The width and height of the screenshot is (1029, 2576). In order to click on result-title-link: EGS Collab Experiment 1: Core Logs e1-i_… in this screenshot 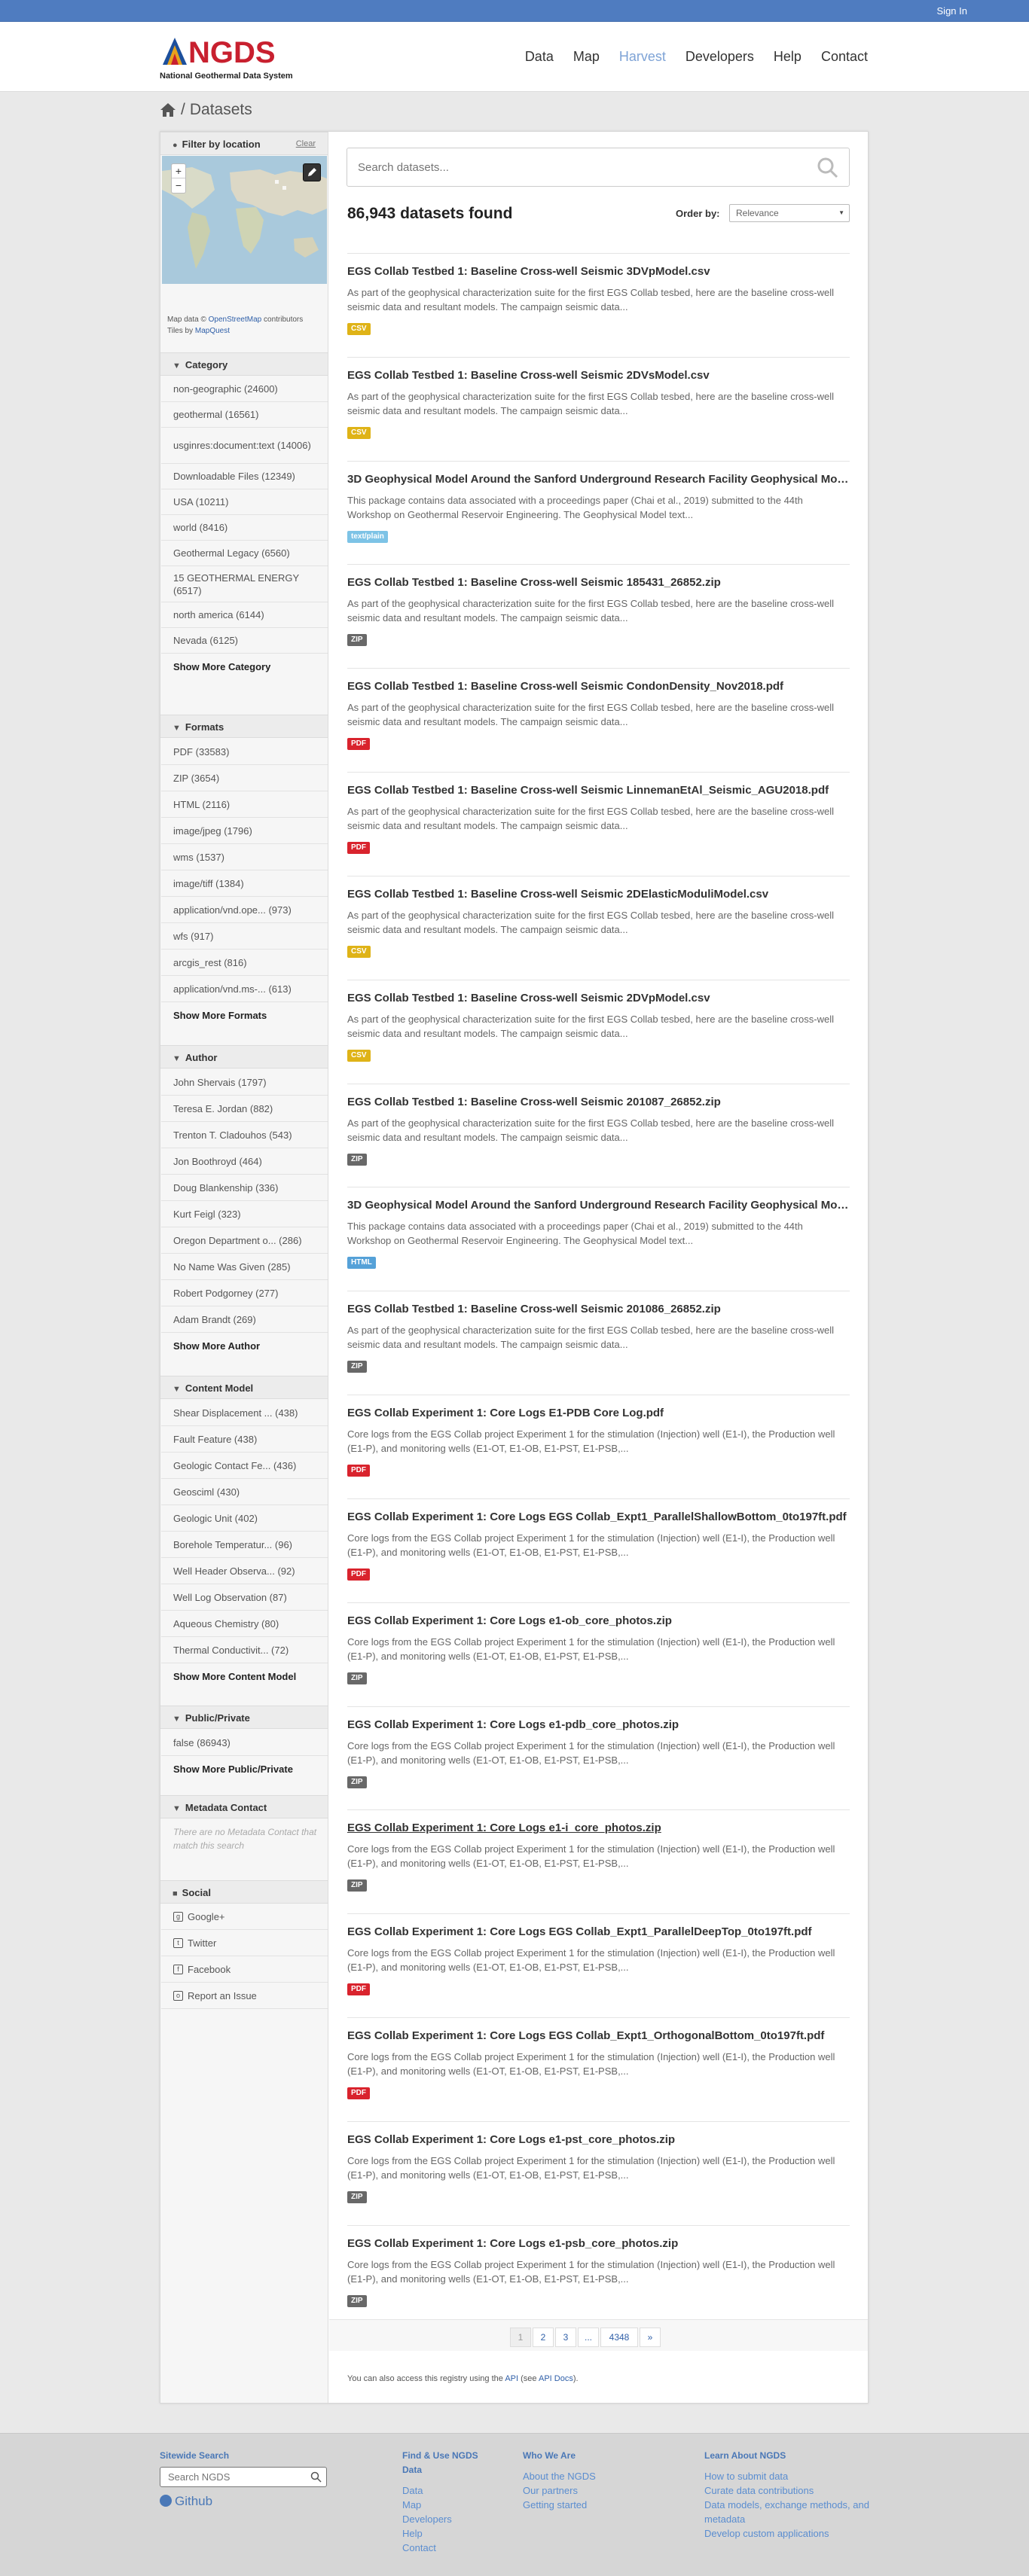, I will do `click(598, 1827)`.